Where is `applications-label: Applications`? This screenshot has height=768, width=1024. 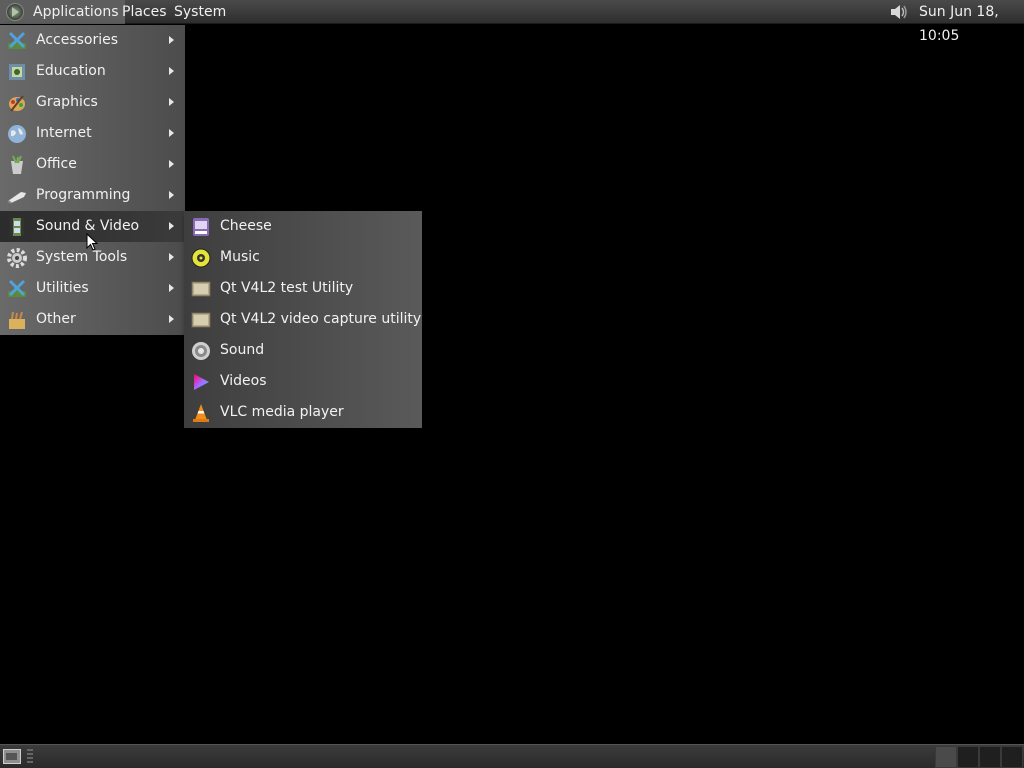 applications-label: Applications is located at coordinates (76, 12).